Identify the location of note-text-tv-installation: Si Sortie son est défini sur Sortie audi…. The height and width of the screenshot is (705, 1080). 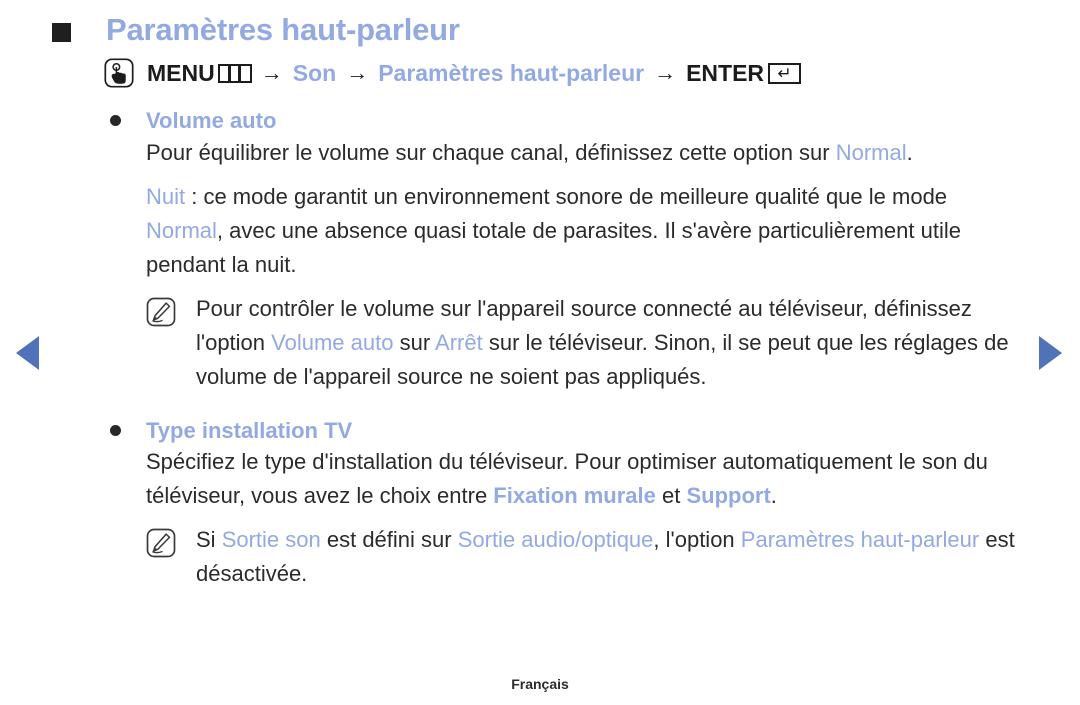
(610, 557).